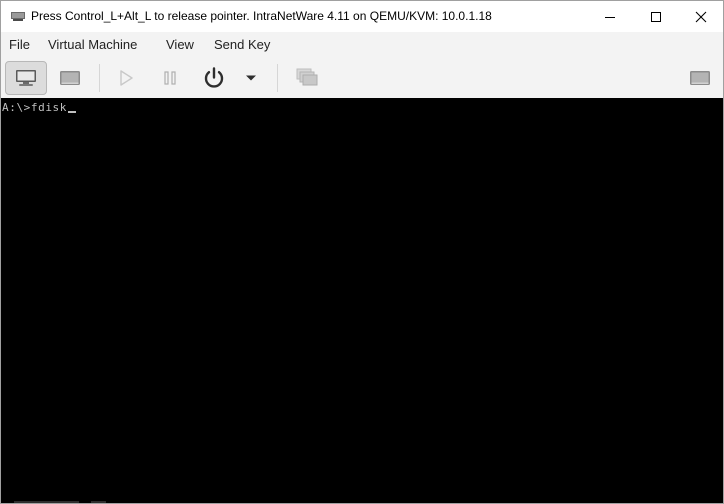 This screenshot has width=724, height=504. Describe the element at coordinates (180, 44) in the screenshot. I see `menu-view: View` at that location.